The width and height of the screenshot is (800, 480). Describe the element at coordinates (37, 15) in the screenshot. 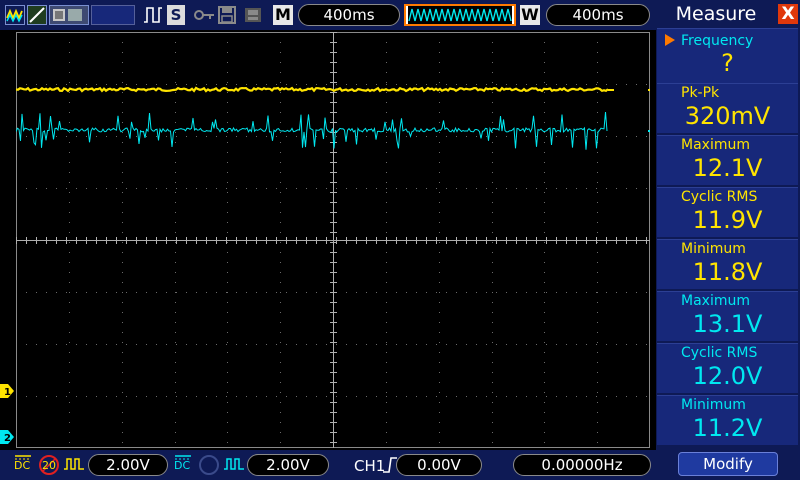

I see `line-icon` at that location.